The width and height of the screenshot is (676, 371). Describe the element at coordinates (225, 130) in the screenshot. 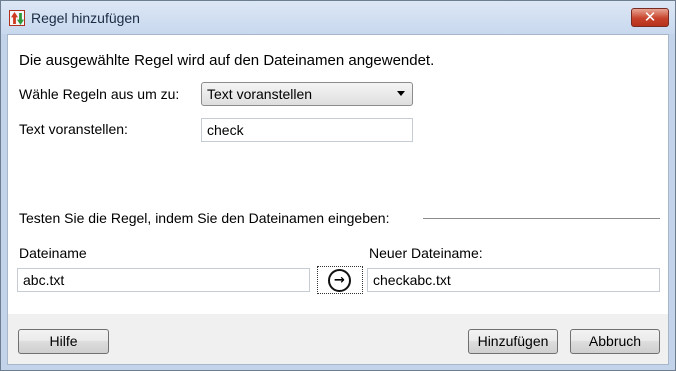

I see `prefix-text-value: check` at that location.